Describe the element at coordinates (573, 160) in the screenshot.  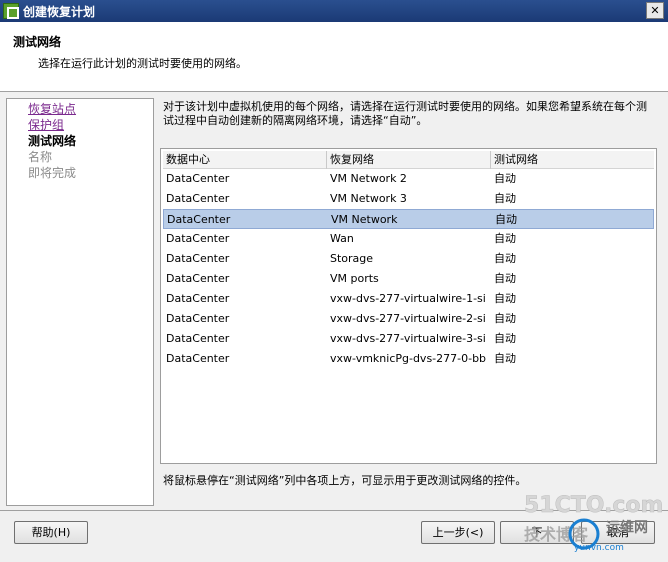
I see `column-header-test-network: 测试网络` at that location.